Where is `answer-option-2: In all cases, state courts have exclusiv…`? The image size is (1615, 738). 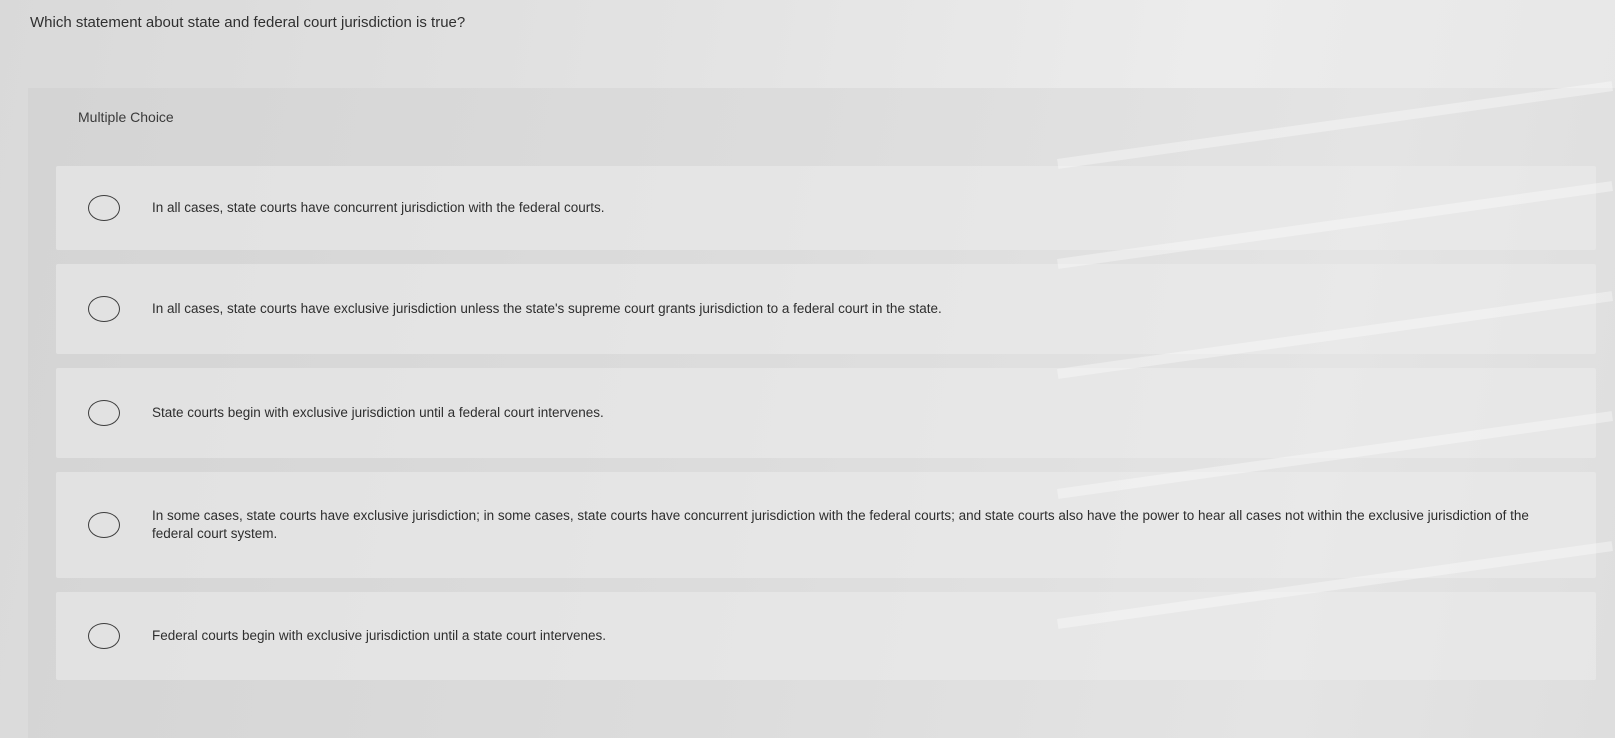 answer-option-2: In all cases, state courts have exclusiv… is located at coordinates (826, 309).